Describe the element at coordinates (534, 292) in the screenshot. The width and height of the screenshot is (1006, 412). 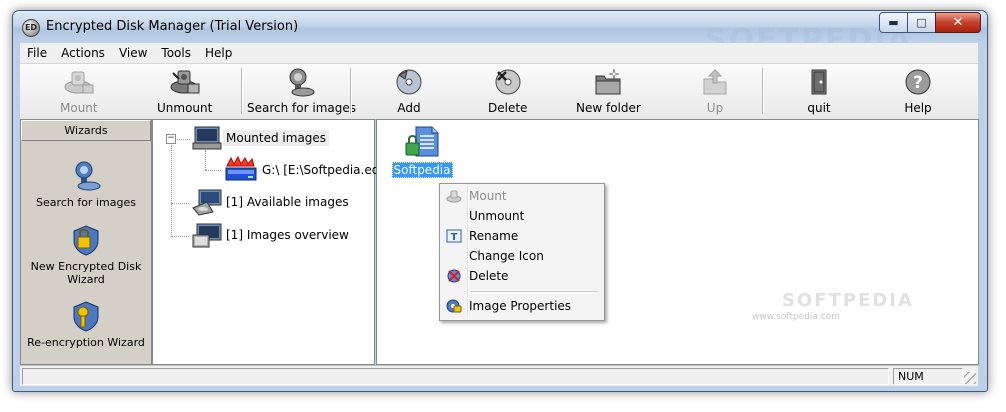
I see `context-menu-separator` at that location.